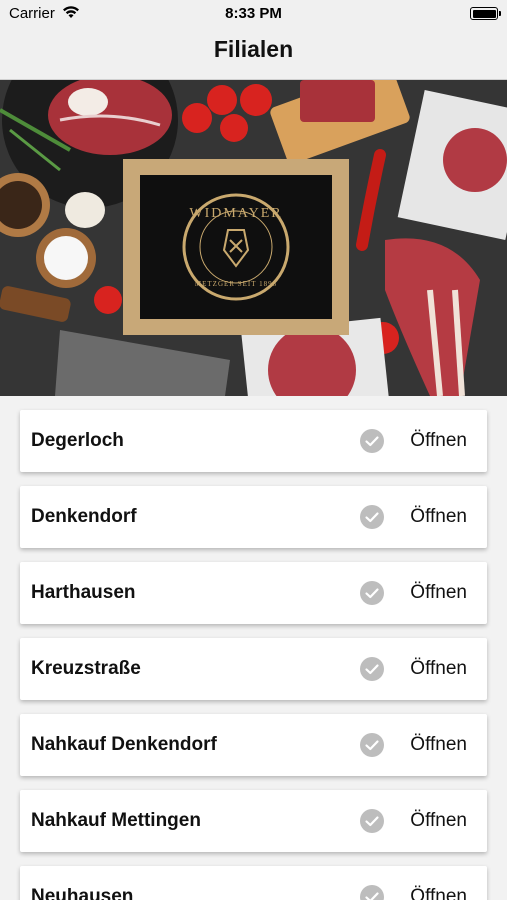 The image size is (507, 900). I want to click on branch-name: Denkendorf, so click(84, 516).